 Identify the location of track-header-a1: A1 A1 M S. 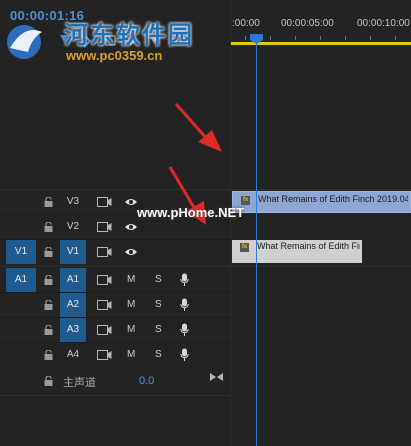
(115, 280).